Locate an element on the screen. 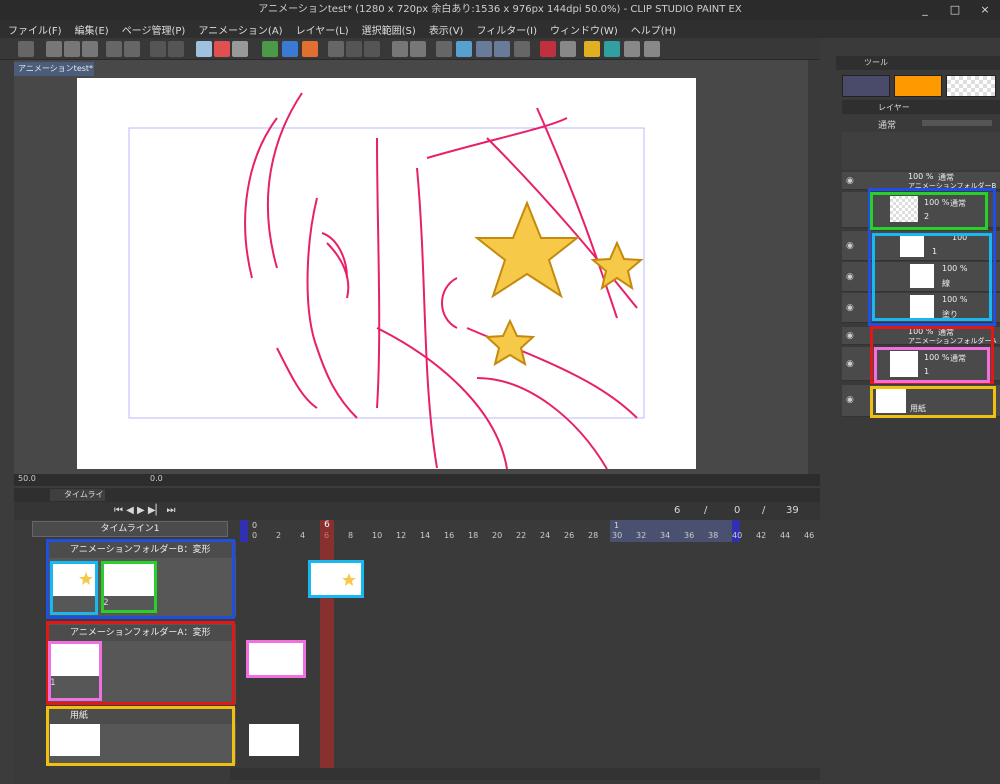 This screenshot has width=1000, height=784. document-tab: アニメーションtest* is located at coordinates (54, 69).